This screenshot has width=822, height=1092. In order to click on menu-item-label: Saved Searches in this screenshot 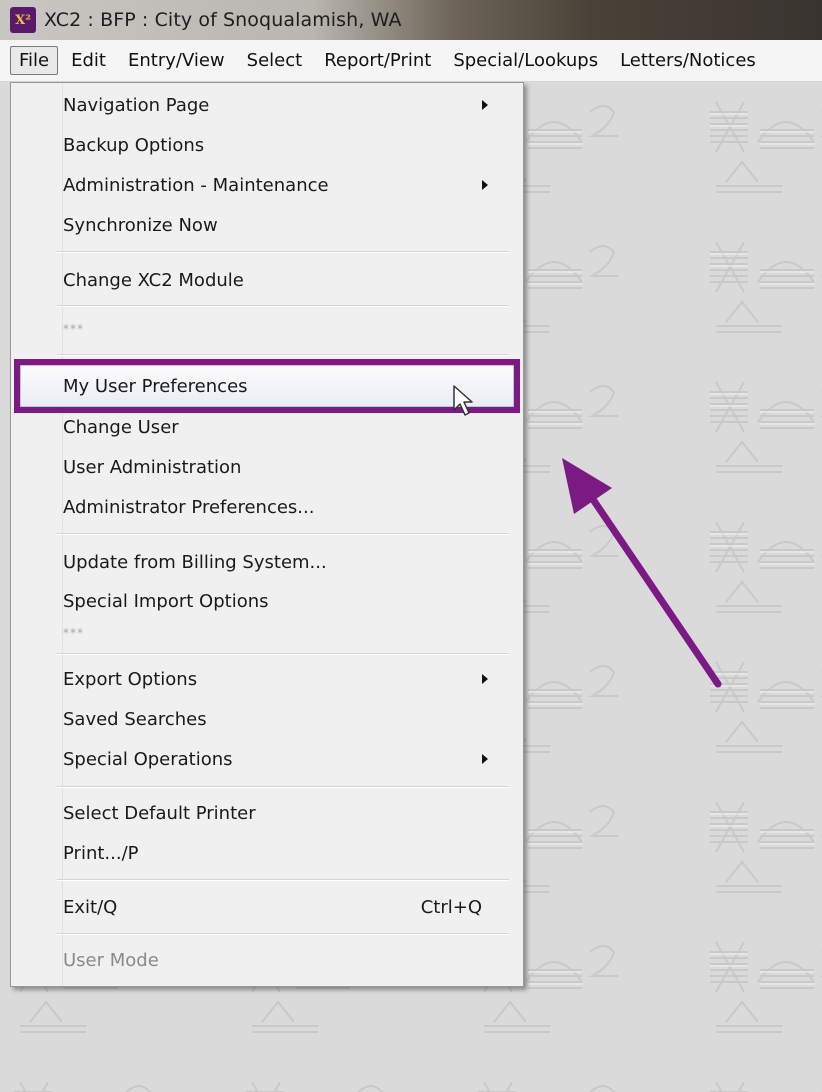, I will do `click(135, 719)`.